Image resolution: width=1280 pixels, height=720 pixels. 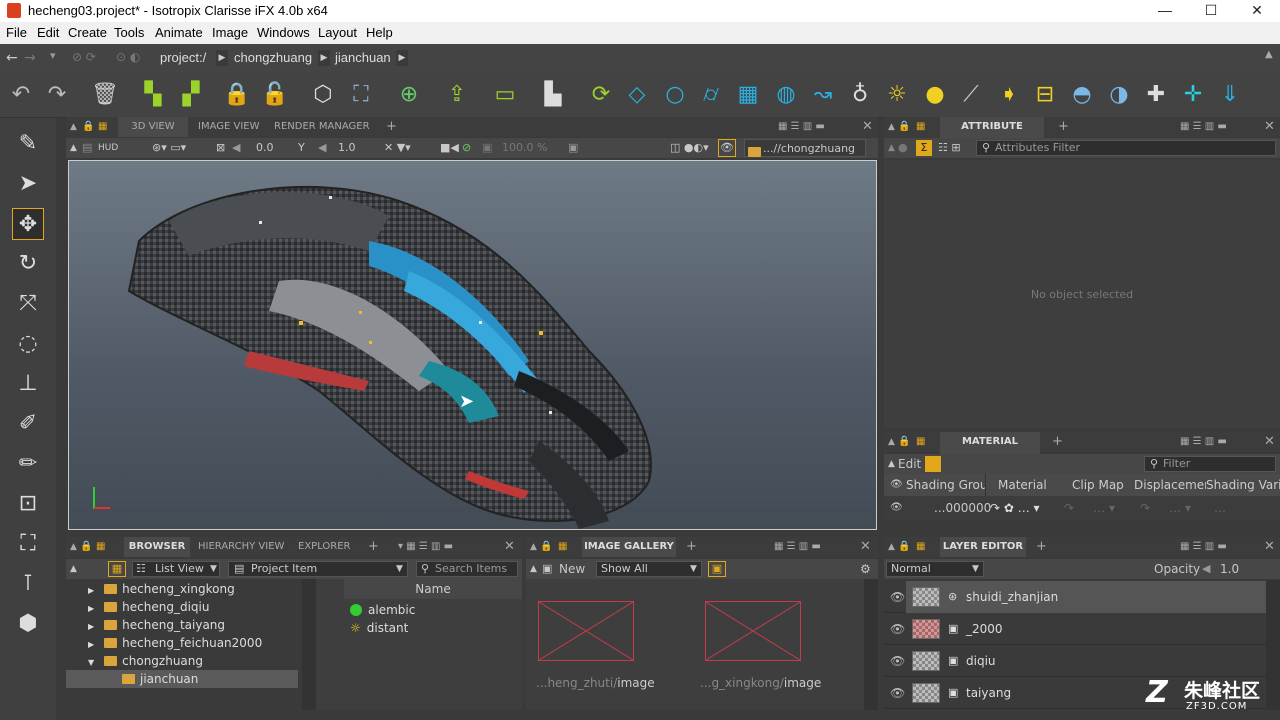 I want to click on tab-browser: BROWSER, so click(x=157, y=547).